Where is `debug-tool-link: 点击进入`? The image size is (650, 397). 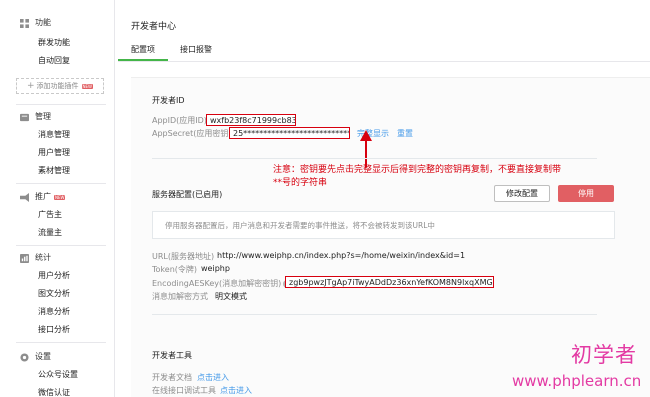
debug-tool-link: 点击进入 is located at coordinates (236, 390).